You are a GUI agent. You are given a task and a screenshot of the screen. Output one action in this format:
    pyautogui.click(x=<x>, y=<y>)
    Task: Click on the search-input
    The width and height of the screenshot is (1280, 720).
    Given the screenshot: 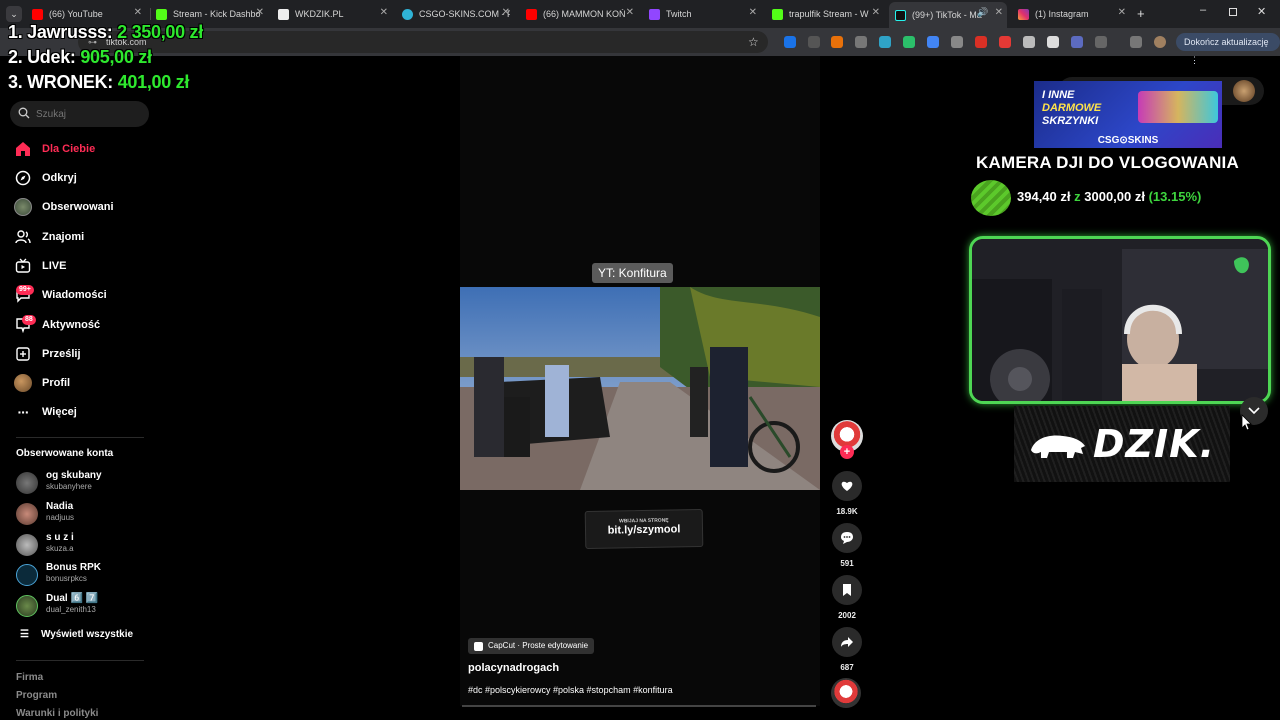 What is the action you would take?
    pyautogui.click(x=86, y=114)
    